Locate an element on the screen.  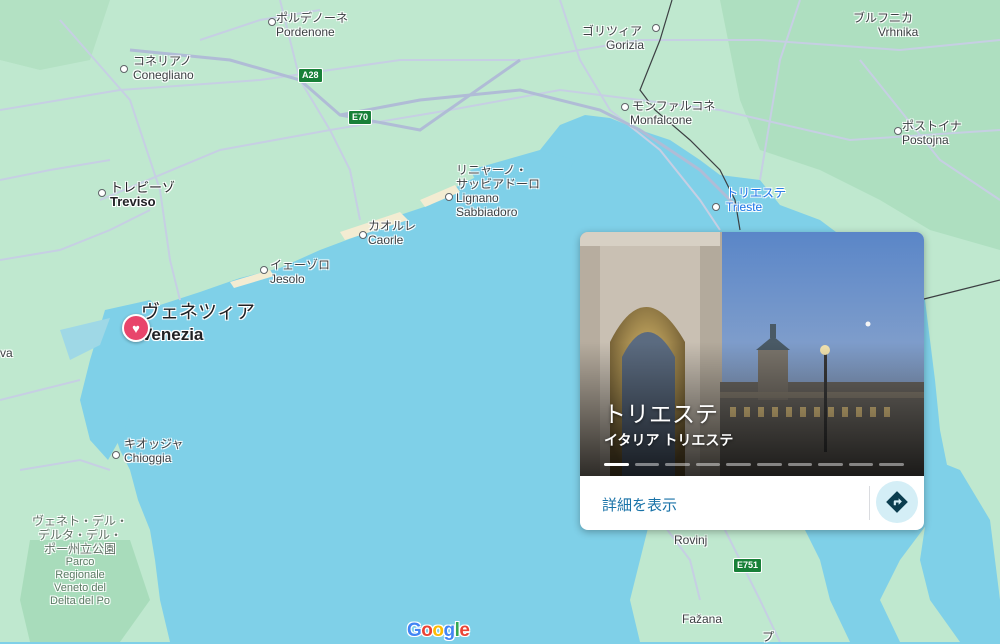
place-chioggia: キオッジャ Chioggia is located at coordinates (153, 451).